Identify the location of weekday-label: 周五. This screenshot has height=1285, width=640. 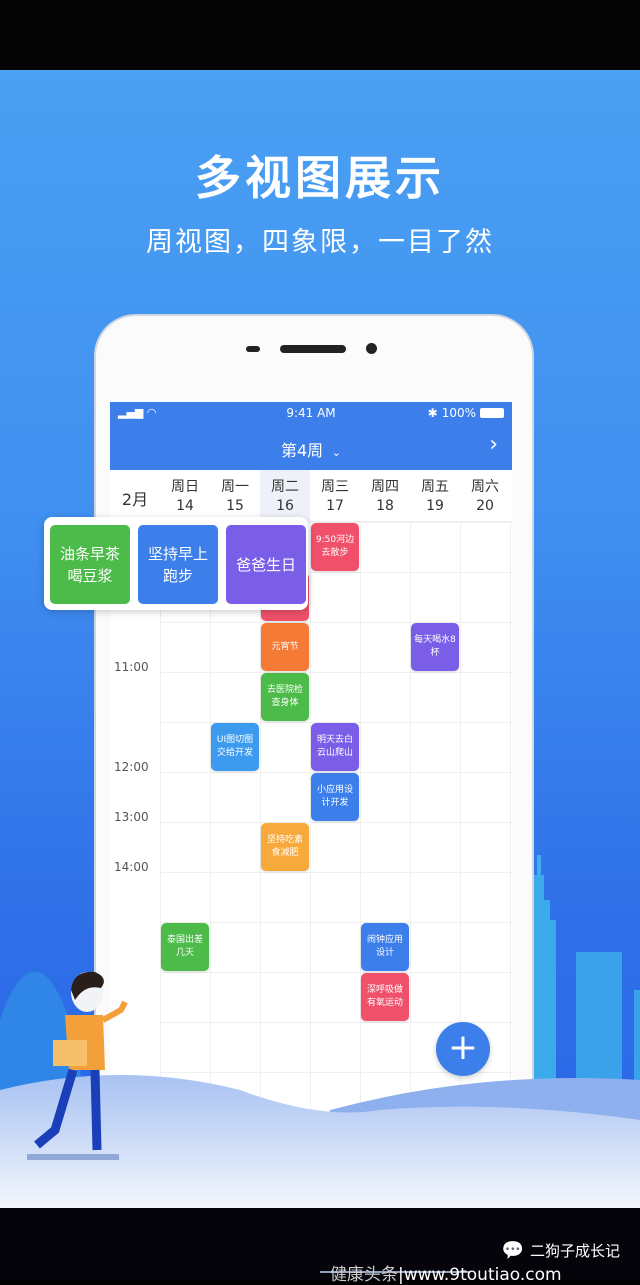
(435, 487).